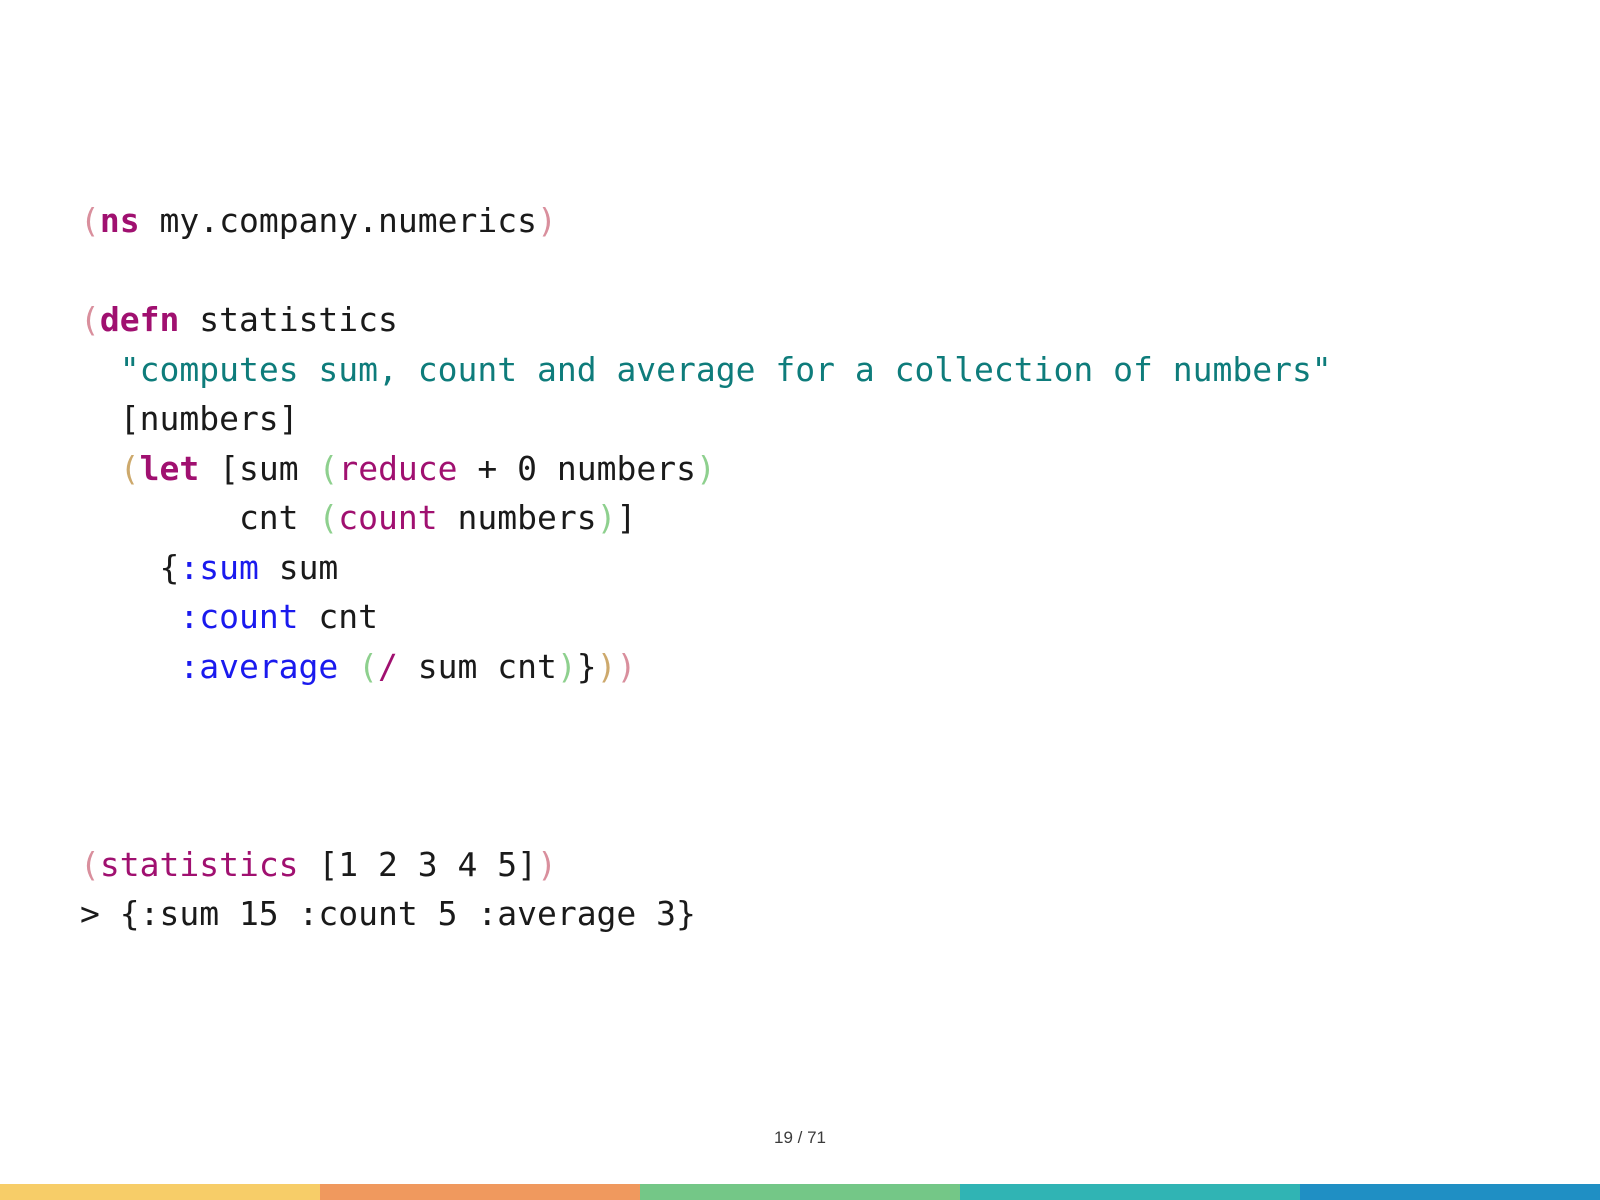 Image resolution: width=1600 pixels, height=1200 pixels. What do you see at coordinates (139, 319) in the screenshot?
I see `code-token-def: defn` at bounding box center [139, 319].